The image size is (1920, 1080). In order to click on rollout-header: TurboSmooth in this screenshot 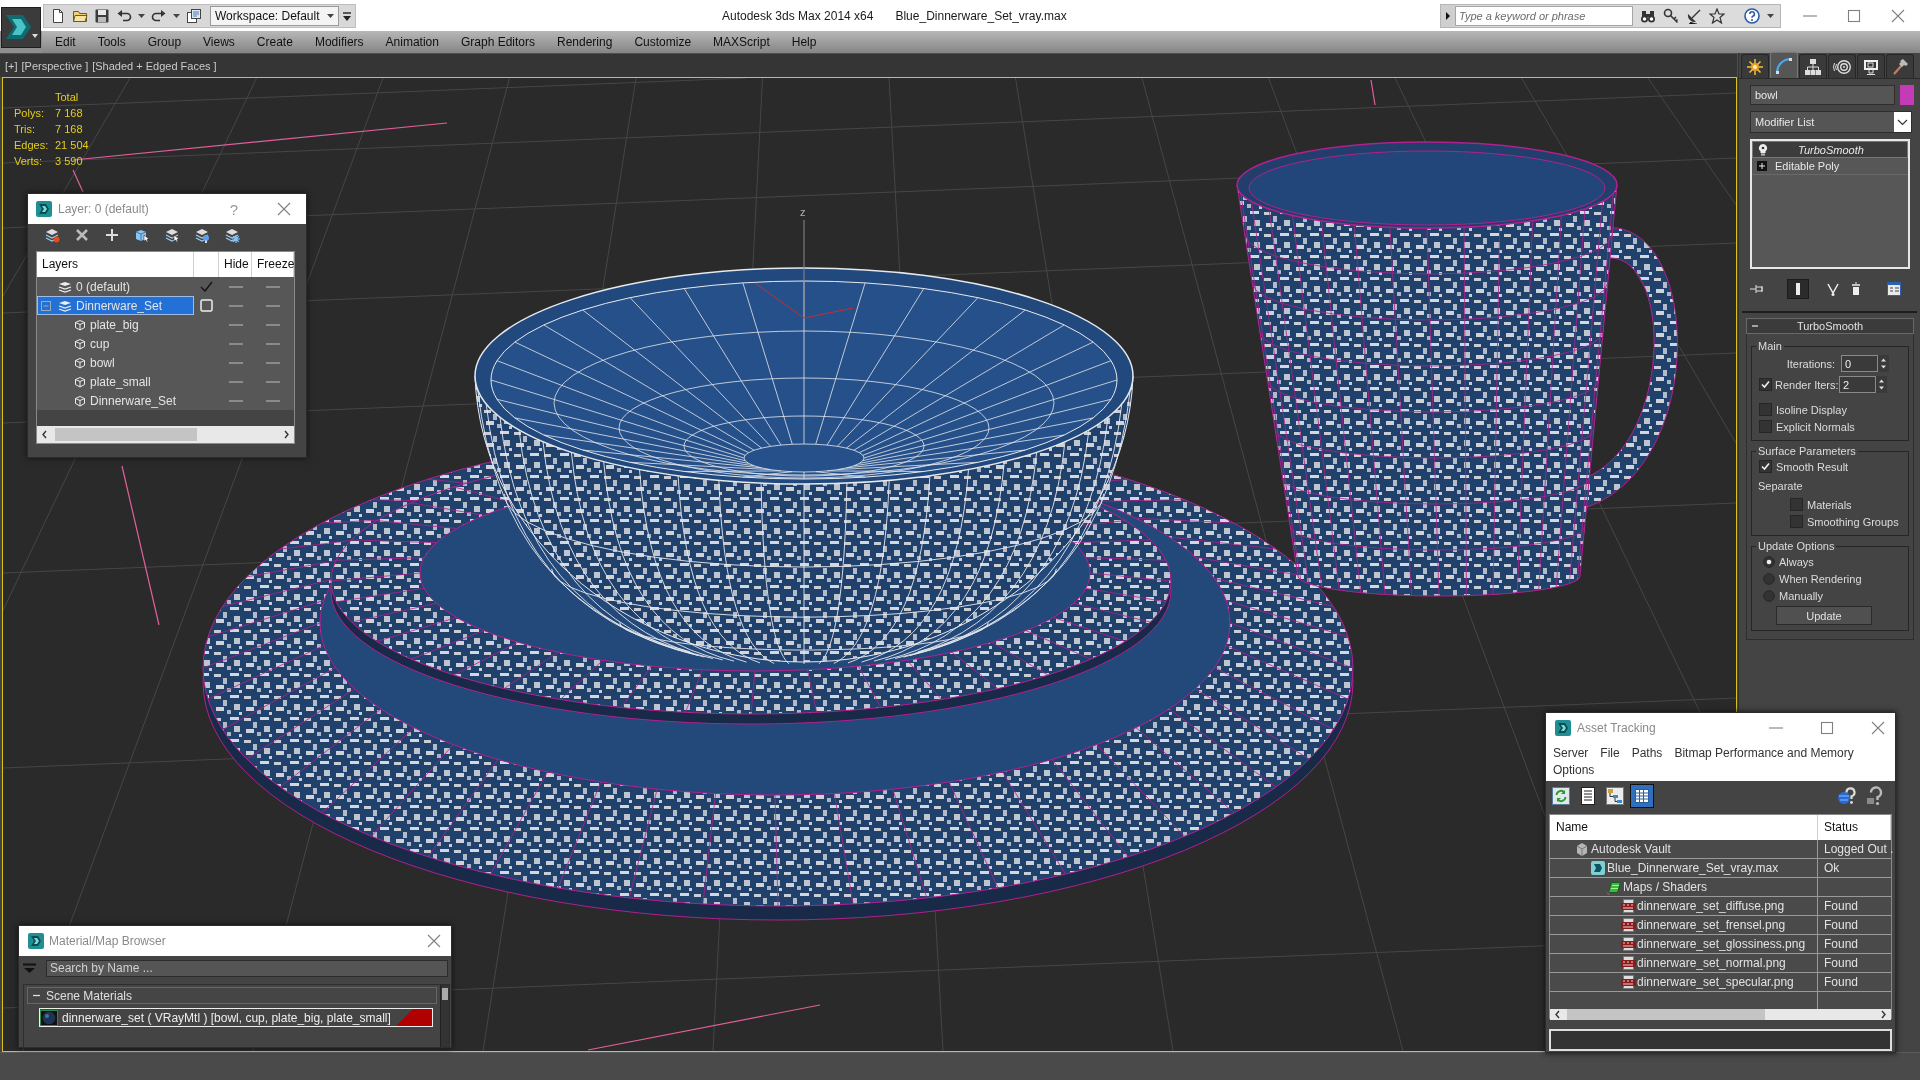, I will do `click(1830, 326)`.